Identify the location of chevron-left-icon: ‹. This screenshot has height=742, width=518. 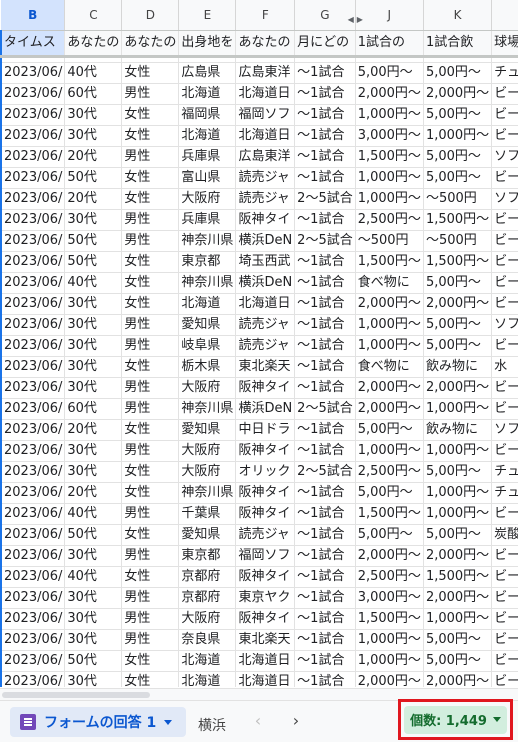
(258, 720).